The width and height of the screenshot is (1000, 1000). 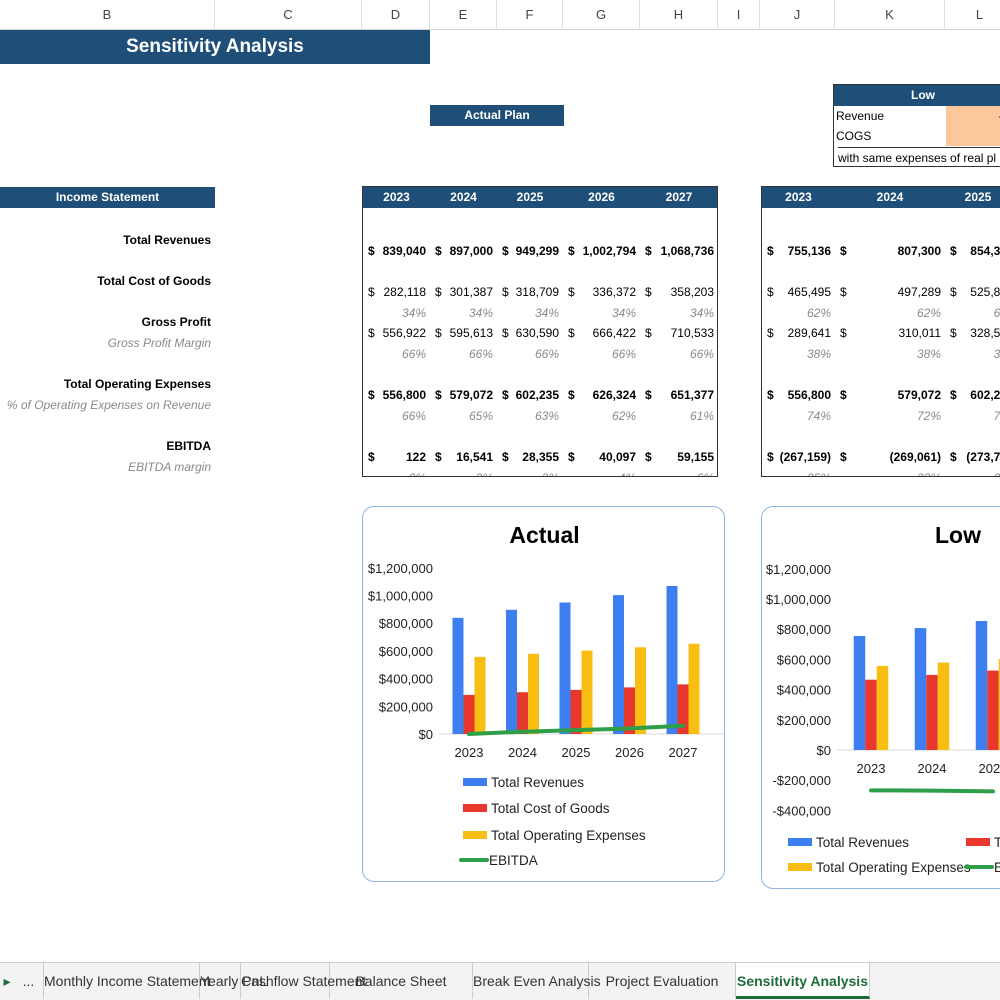 What do you see at coordinates (890, 457) in the screenshot?
I see `table-cell: $ (269,061)` at bounding box center [890, 457].